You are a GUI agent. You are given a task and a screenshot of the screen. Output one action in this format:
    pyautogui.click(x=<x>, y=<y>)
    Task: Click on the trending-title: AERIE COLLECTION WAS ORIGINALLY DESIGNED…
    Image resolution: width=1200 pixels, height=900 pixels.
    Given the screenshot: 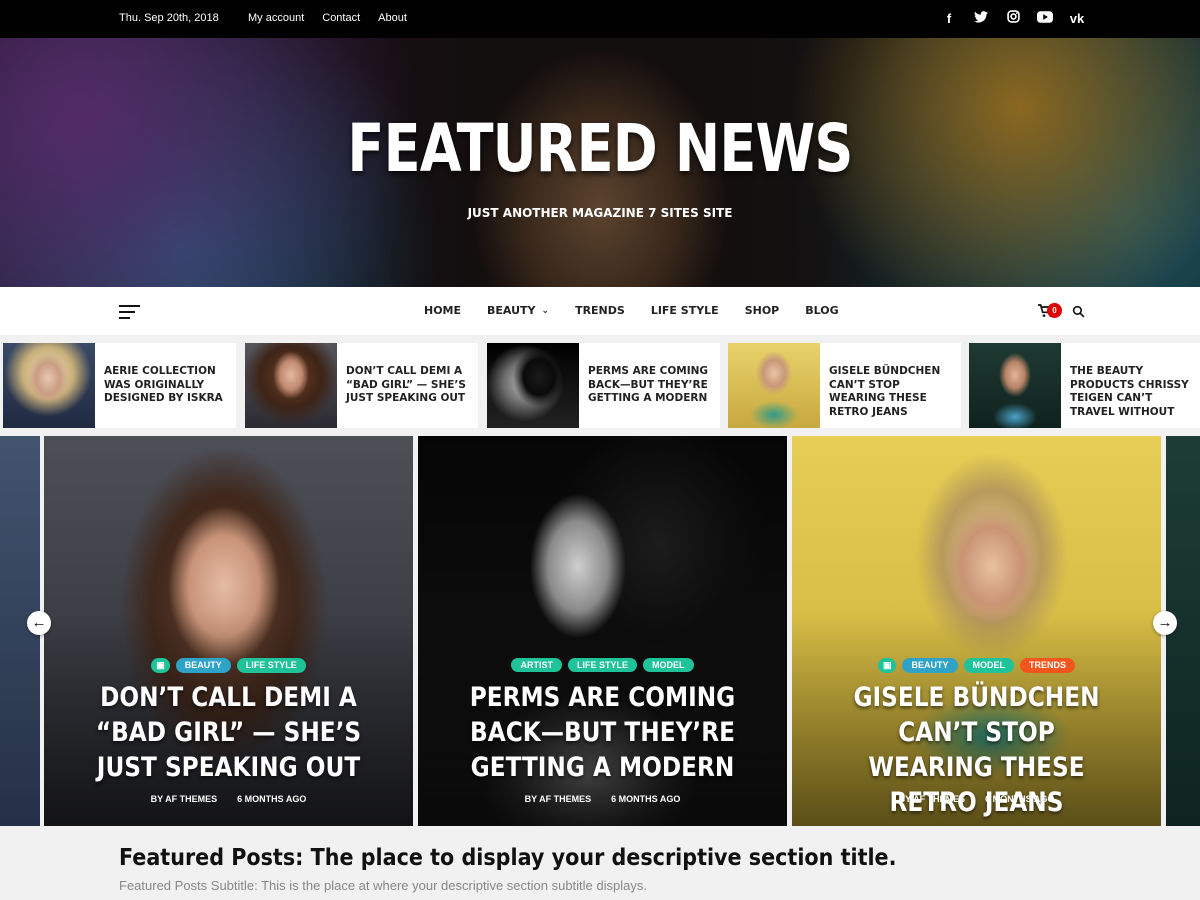 What is the action you would take?
    pyautogui.click(x=163, y=384)
    